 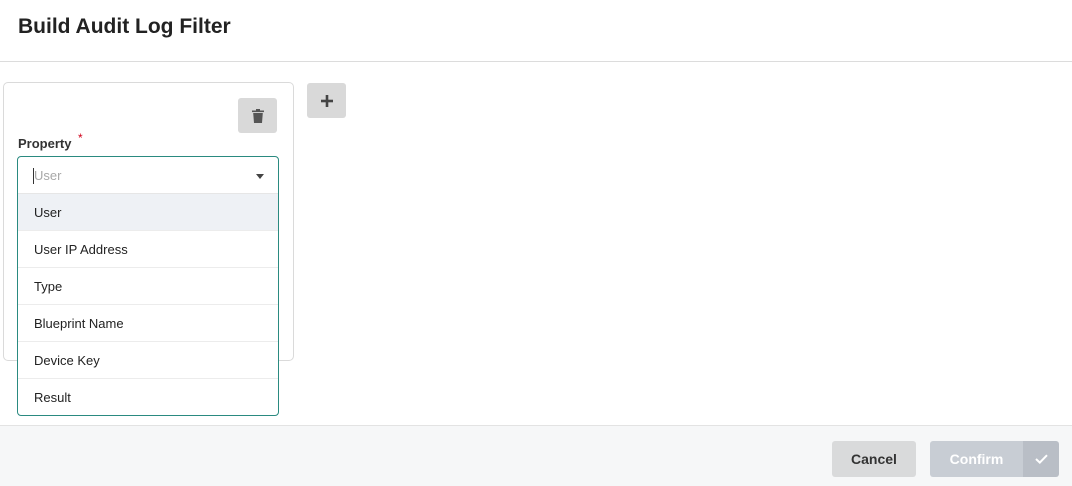 I want to click on dialog-title: Build Audit Log Filter, so click(x=124, y=26).